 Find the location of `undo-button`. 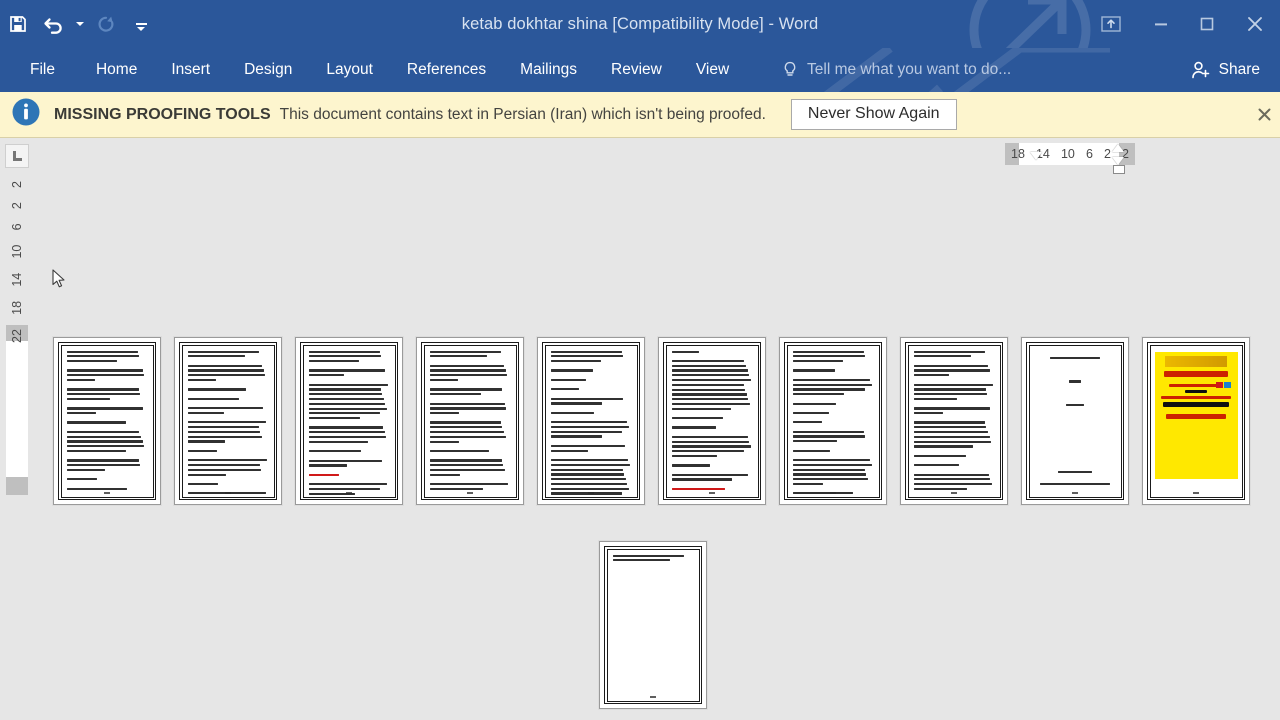

undo-button is located at coordinates (54, 24).